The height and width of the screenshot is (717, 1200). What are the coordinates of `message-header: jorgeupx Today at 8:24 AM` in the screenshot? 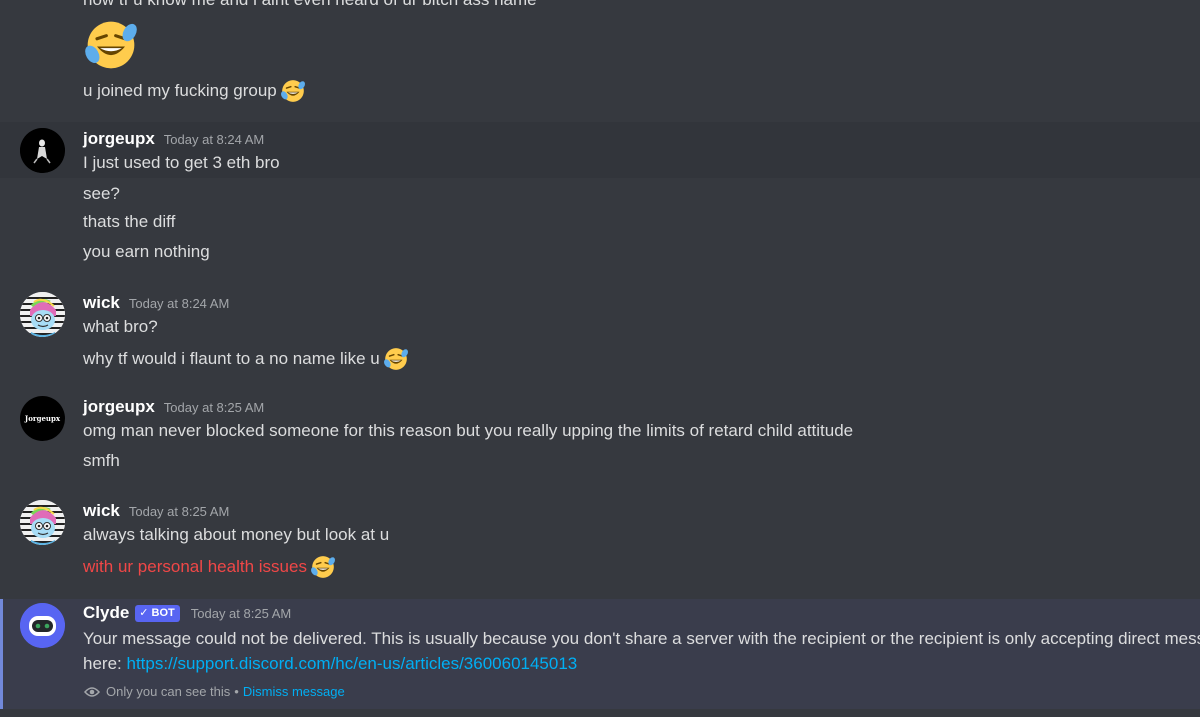 It's located at (173, 139).